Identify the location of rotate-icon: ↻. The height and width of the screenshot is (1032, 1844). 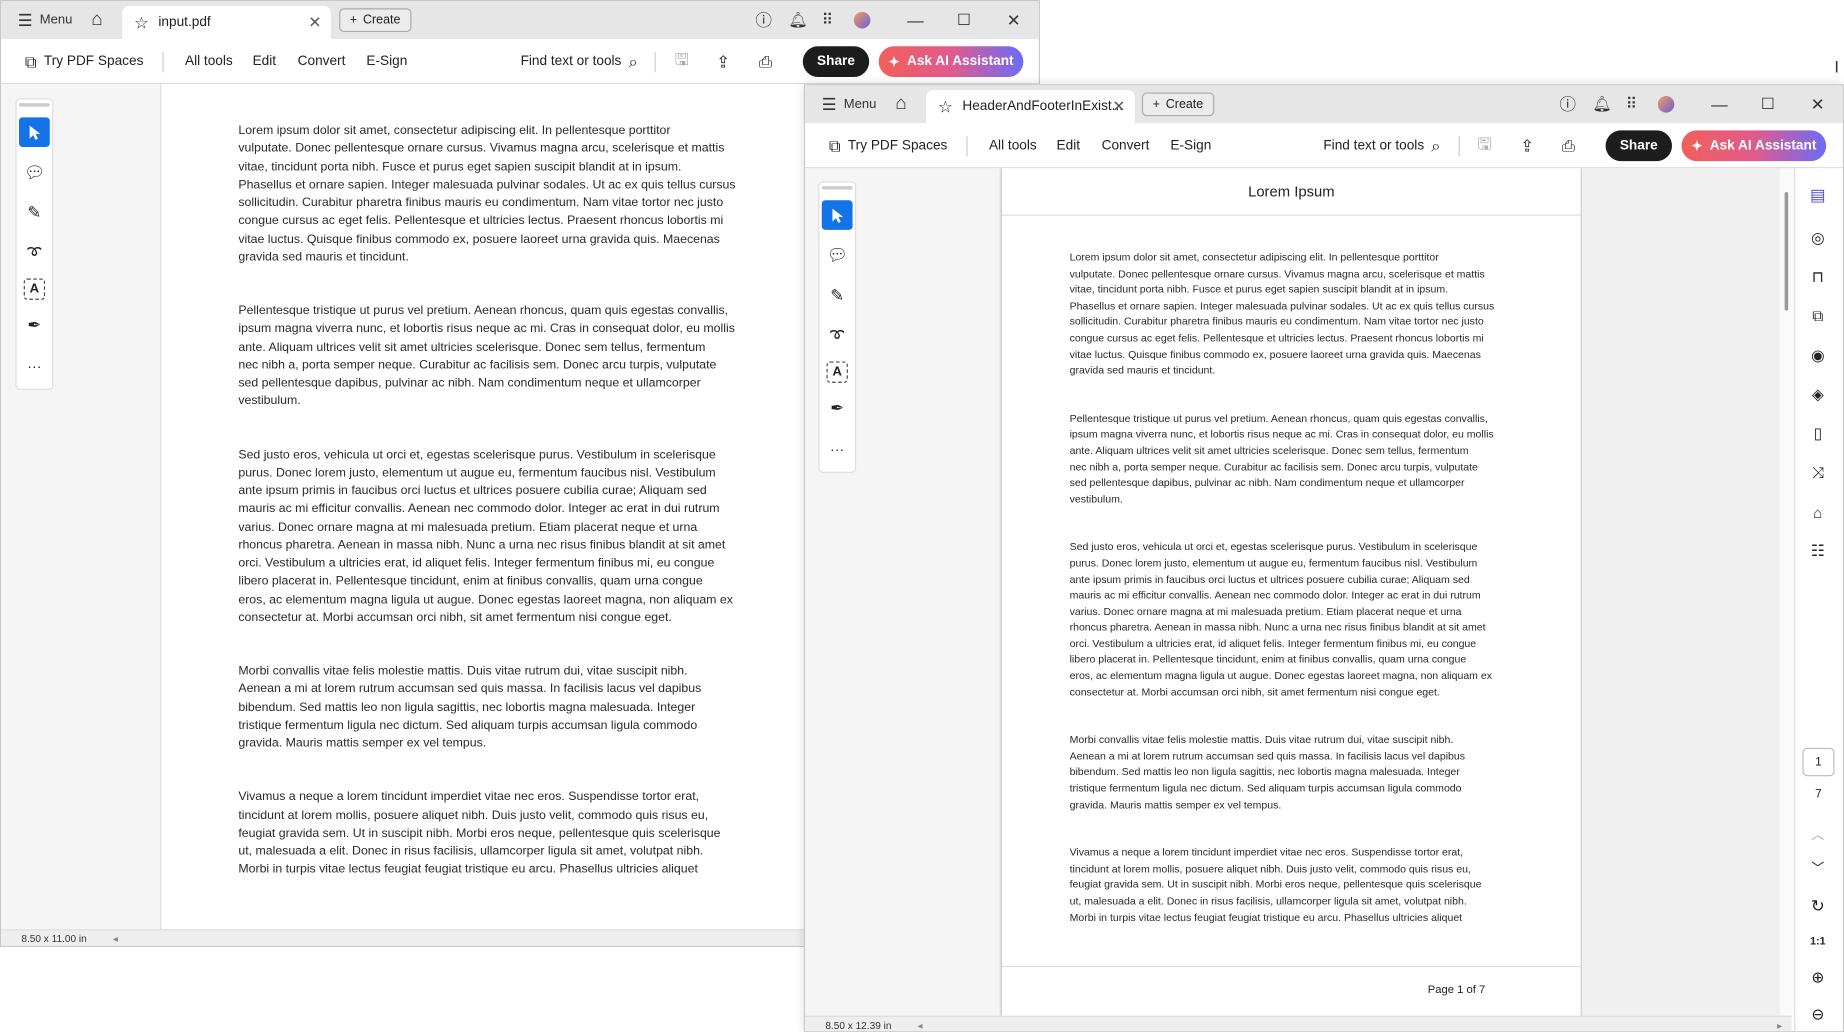
(1817, 905).